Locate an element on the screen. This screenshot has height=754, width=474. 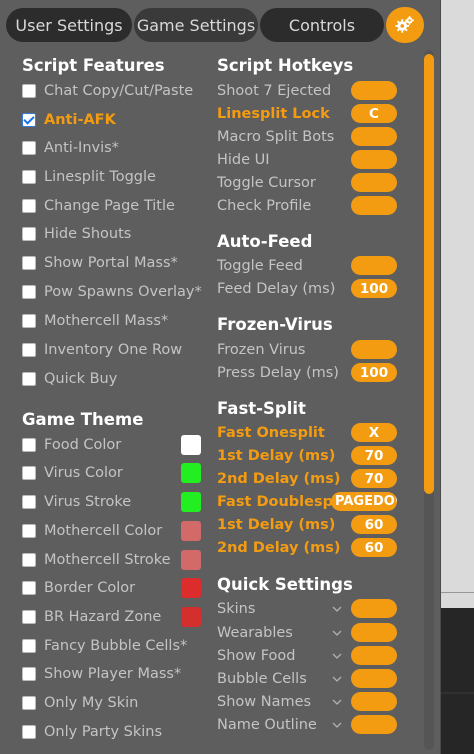
feature-row: Anti-Invis* is located at coordinates (70, 148).